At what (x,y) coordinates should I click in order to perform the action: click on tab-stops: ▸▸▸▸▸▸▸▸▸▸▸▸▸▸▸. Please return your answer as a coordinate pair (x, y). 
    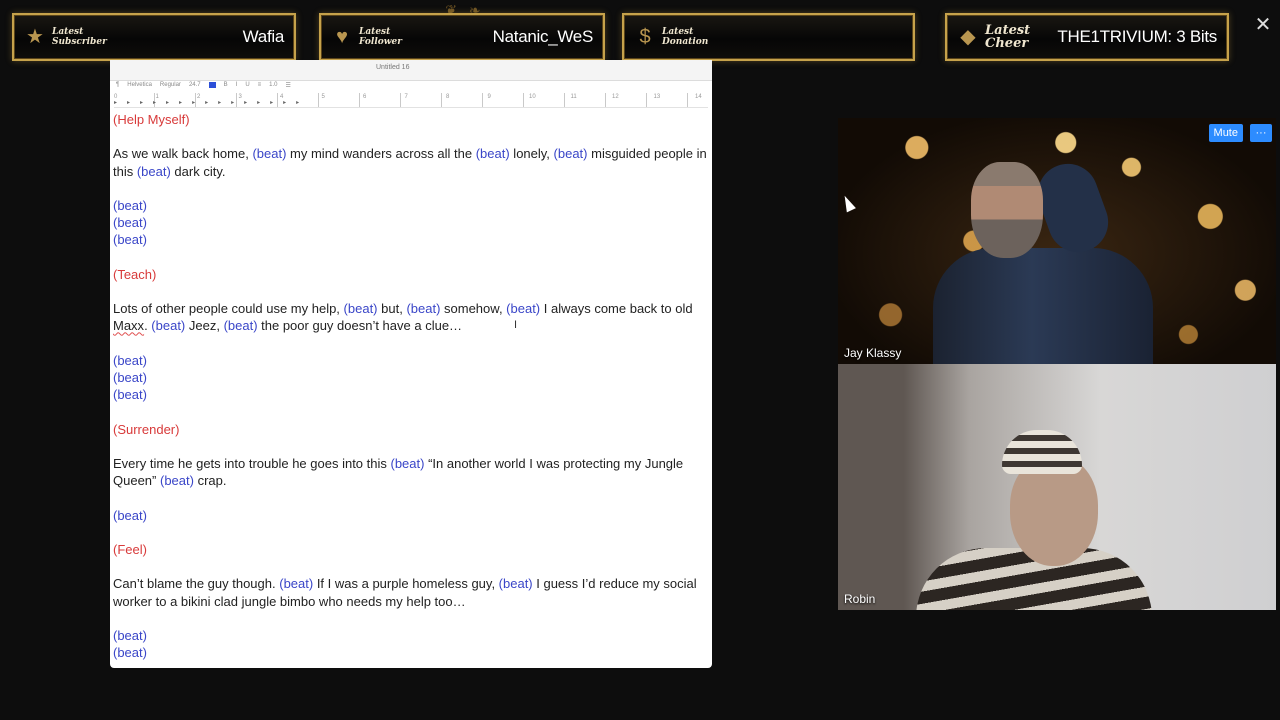
    Looking at the image, I should click on (212, 103).